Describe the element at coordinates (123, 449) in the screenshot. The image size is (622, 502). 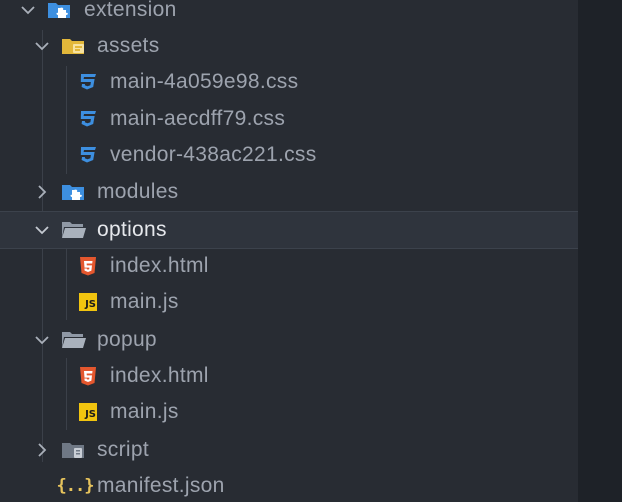
I see `tree-item-label: script` at that location.